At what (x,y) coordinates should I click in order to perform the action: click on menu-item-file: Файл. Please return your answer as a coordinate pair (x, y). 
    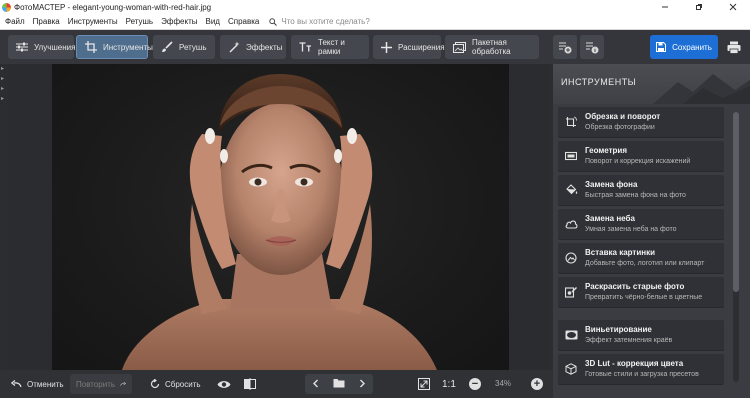
    Looking at the image, I should click on (14, 21).